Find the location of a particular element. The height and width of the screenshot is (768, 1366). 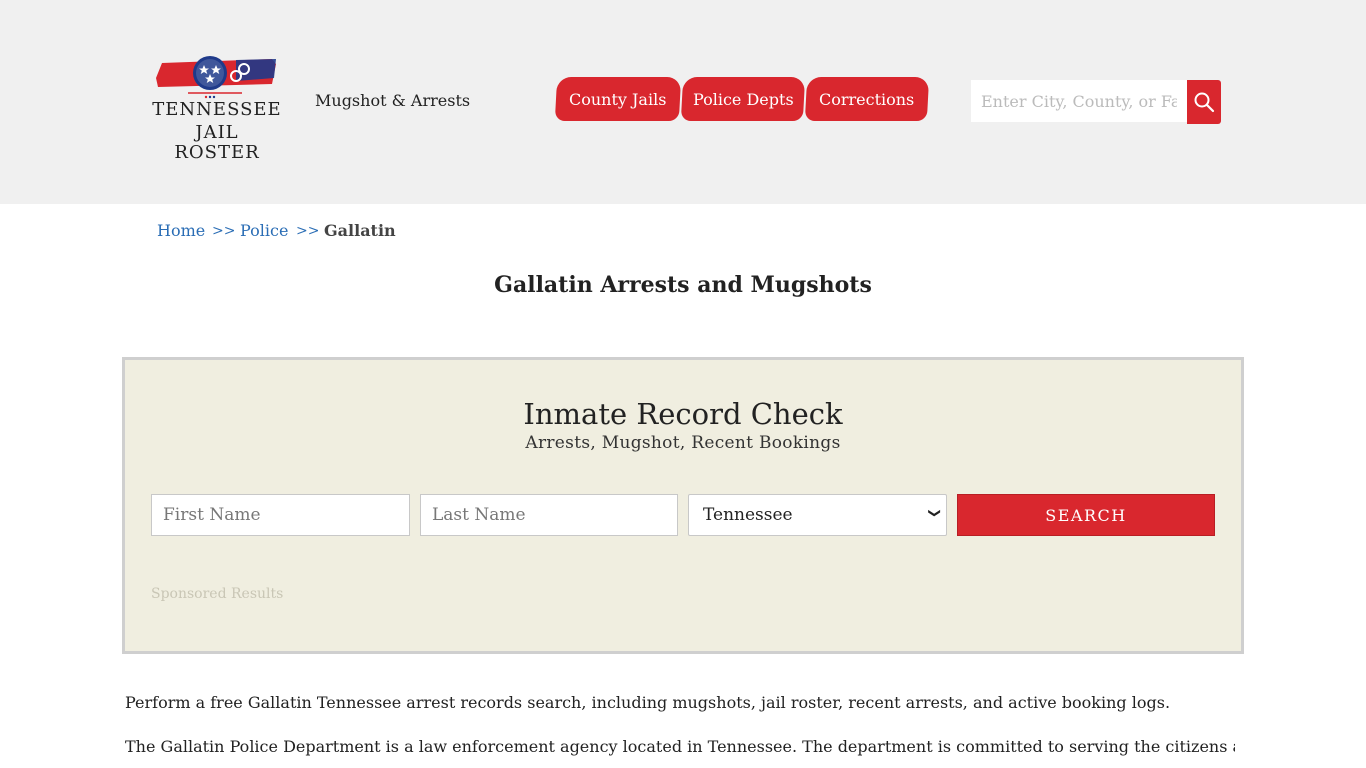

record-check-subtitle: Arrests, Mugshot, Recent Bookings is located at coordinates (683, 443).